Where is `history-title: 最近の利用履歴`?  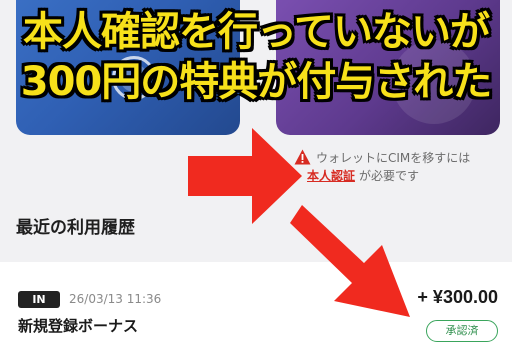
history-title: 最近の利用履歴 is located at coordinates (75, 228).